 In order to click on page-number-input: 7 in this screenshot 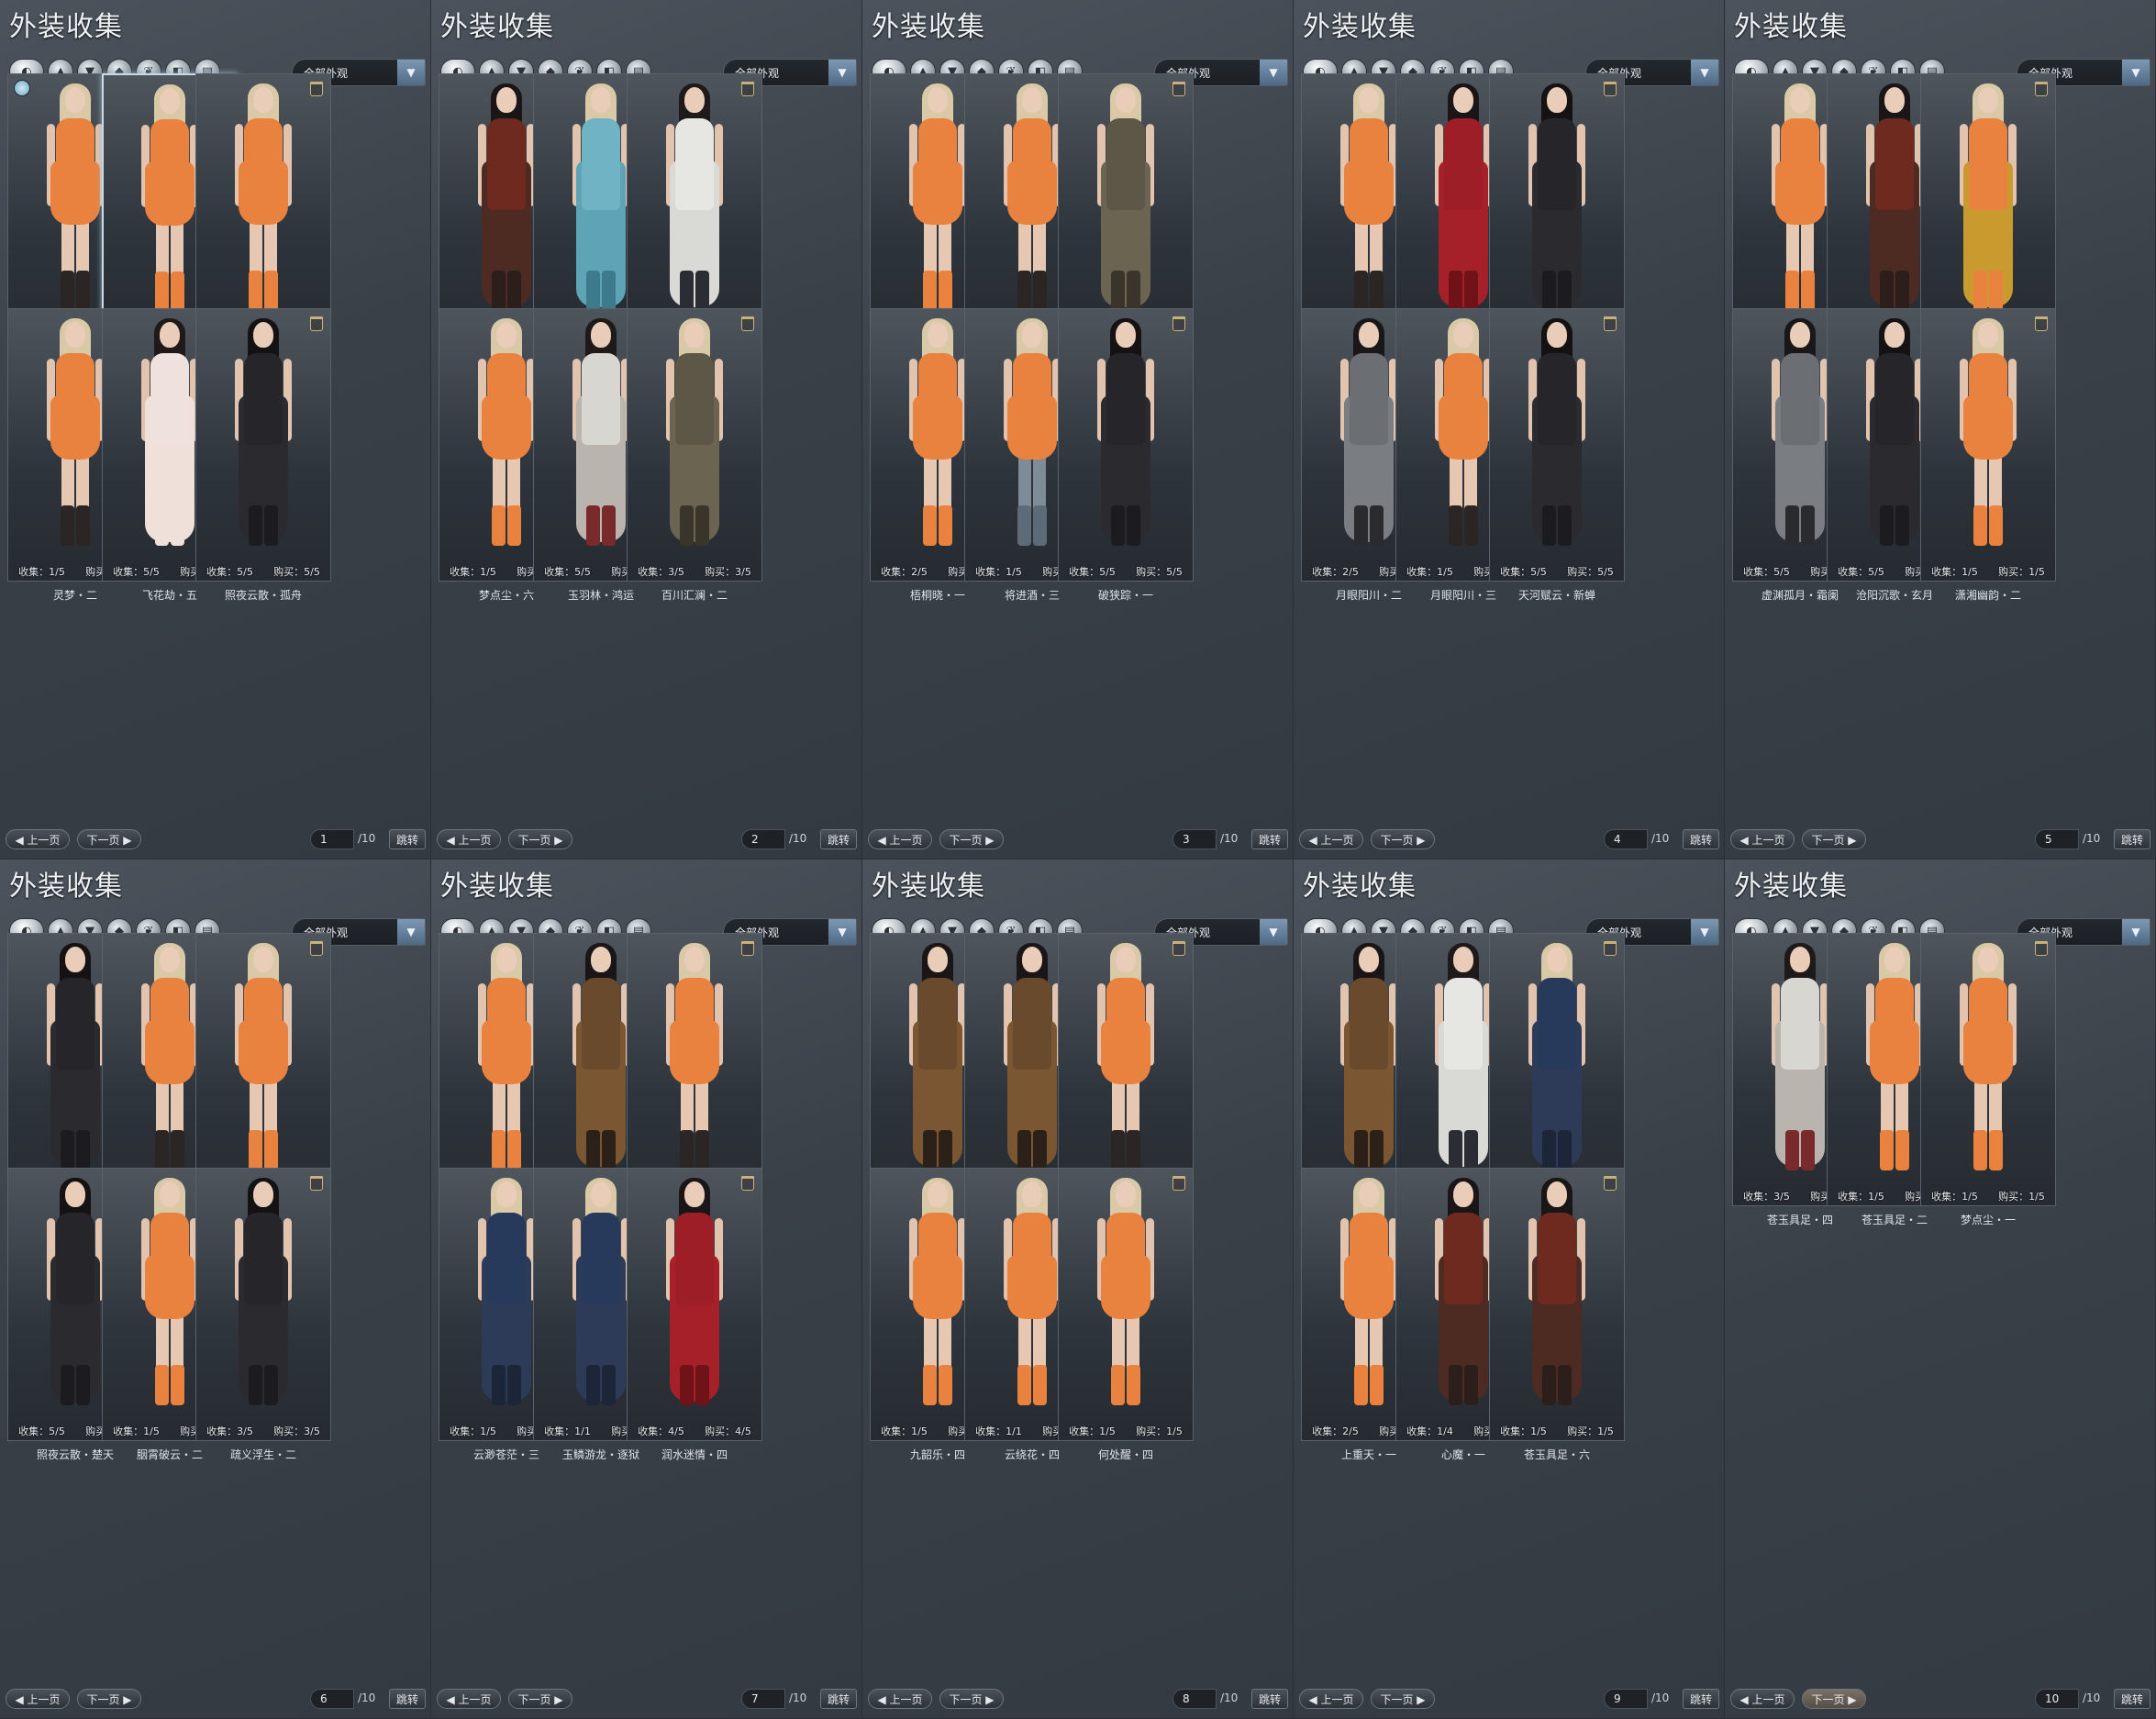, I will do `click(763, 1699)`.